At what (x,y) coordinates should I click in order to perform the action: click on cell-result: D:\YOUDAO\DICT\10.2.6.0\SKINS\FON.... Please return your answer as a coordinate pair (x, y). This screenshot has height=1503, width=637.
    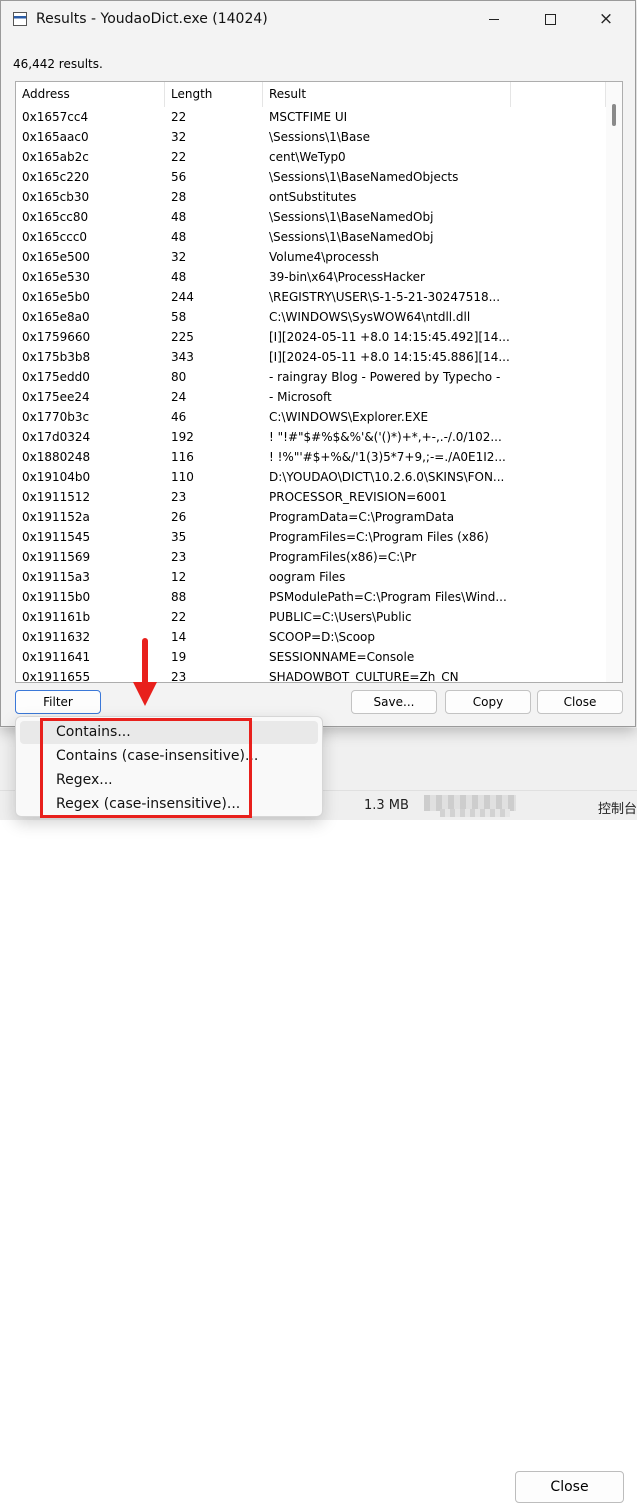
    Looking at the image, I should click on (387, 477).